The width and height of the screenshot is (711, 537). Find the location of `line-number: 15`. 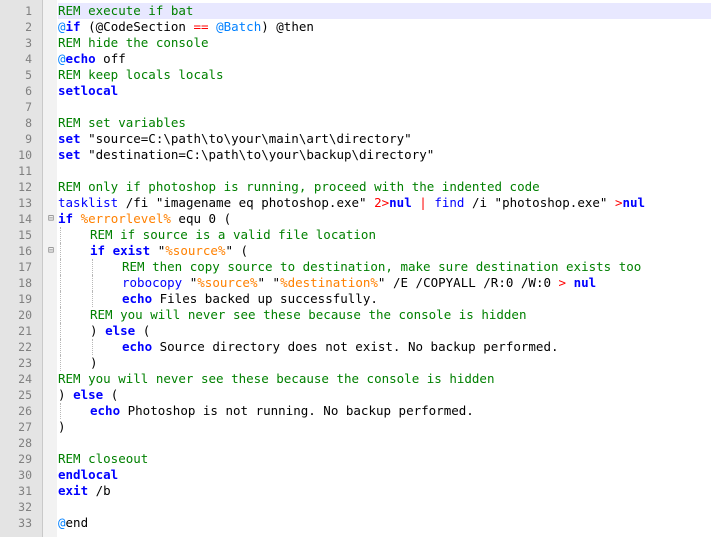

line-number: 15 is located at coordinates (25, 235).